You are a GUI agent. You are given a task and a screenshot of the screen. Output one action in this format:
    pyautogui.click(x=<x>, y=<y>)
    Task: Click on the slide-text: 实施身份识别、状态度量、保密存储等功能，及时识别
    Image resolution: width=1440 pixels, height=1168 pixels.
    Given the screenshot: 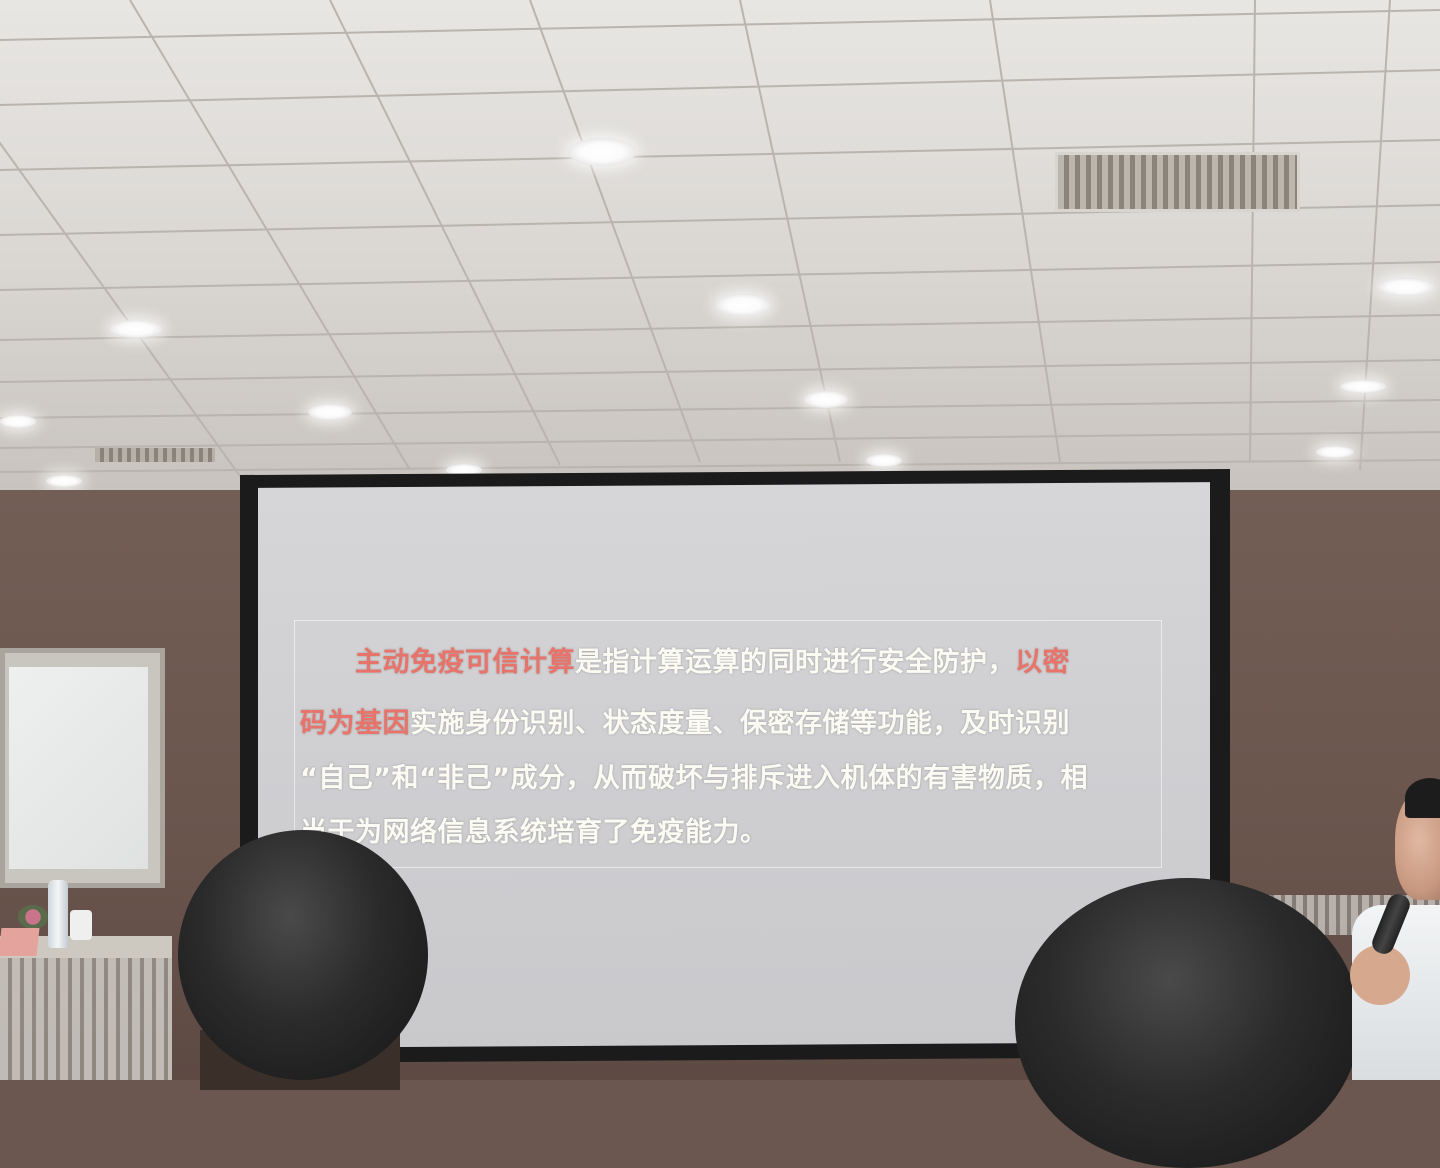 What is the action you would take?
    pyautogui.click(x=740, y=723)
    